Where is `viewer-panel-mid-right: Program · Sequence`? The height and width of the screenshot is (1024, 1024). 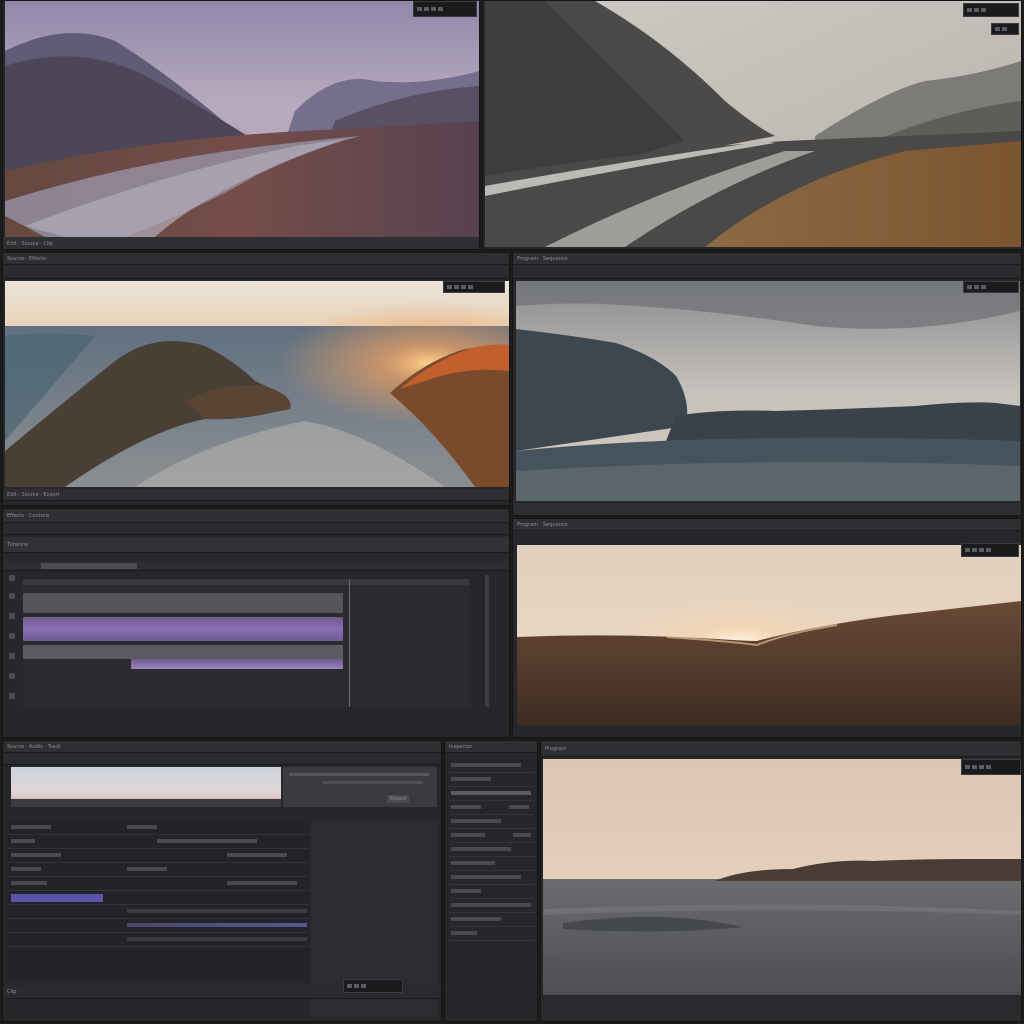
viewer-panel-mid-right: Program · Sequence is located at coordinates (767, 384).